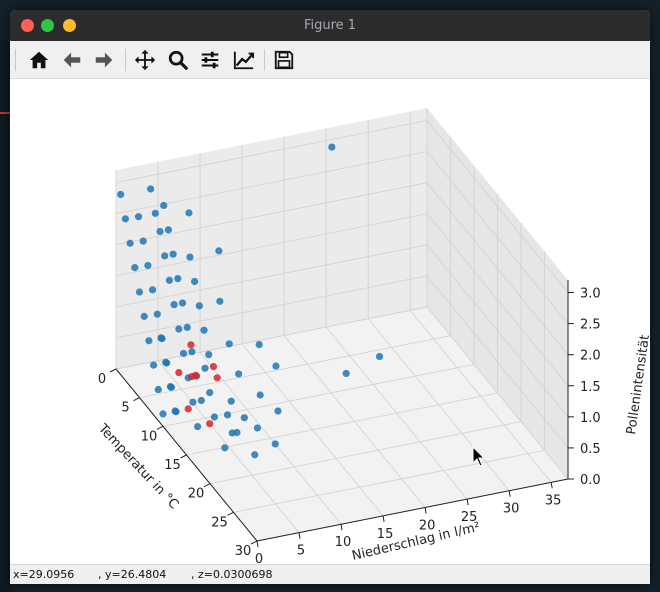 The width and height of the screenshot is (660, 592). Describe the element at coordinates (44, 574) in the screenshot. I see `cursor-x-readout: x=29.0956` at that location.